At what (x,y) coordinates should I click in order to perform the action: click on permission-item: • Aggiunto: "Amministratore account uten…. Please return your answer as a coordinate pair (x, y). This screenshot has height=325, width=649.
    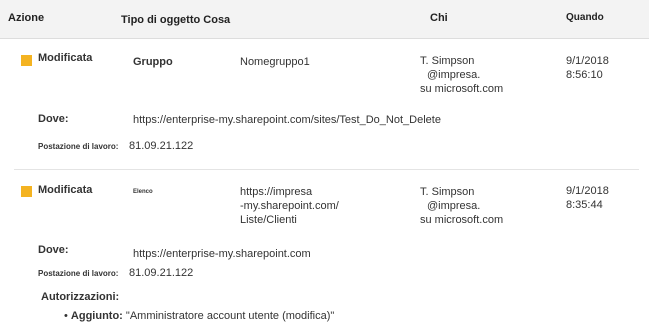
    Looking at the image, I should click on (199, 316).